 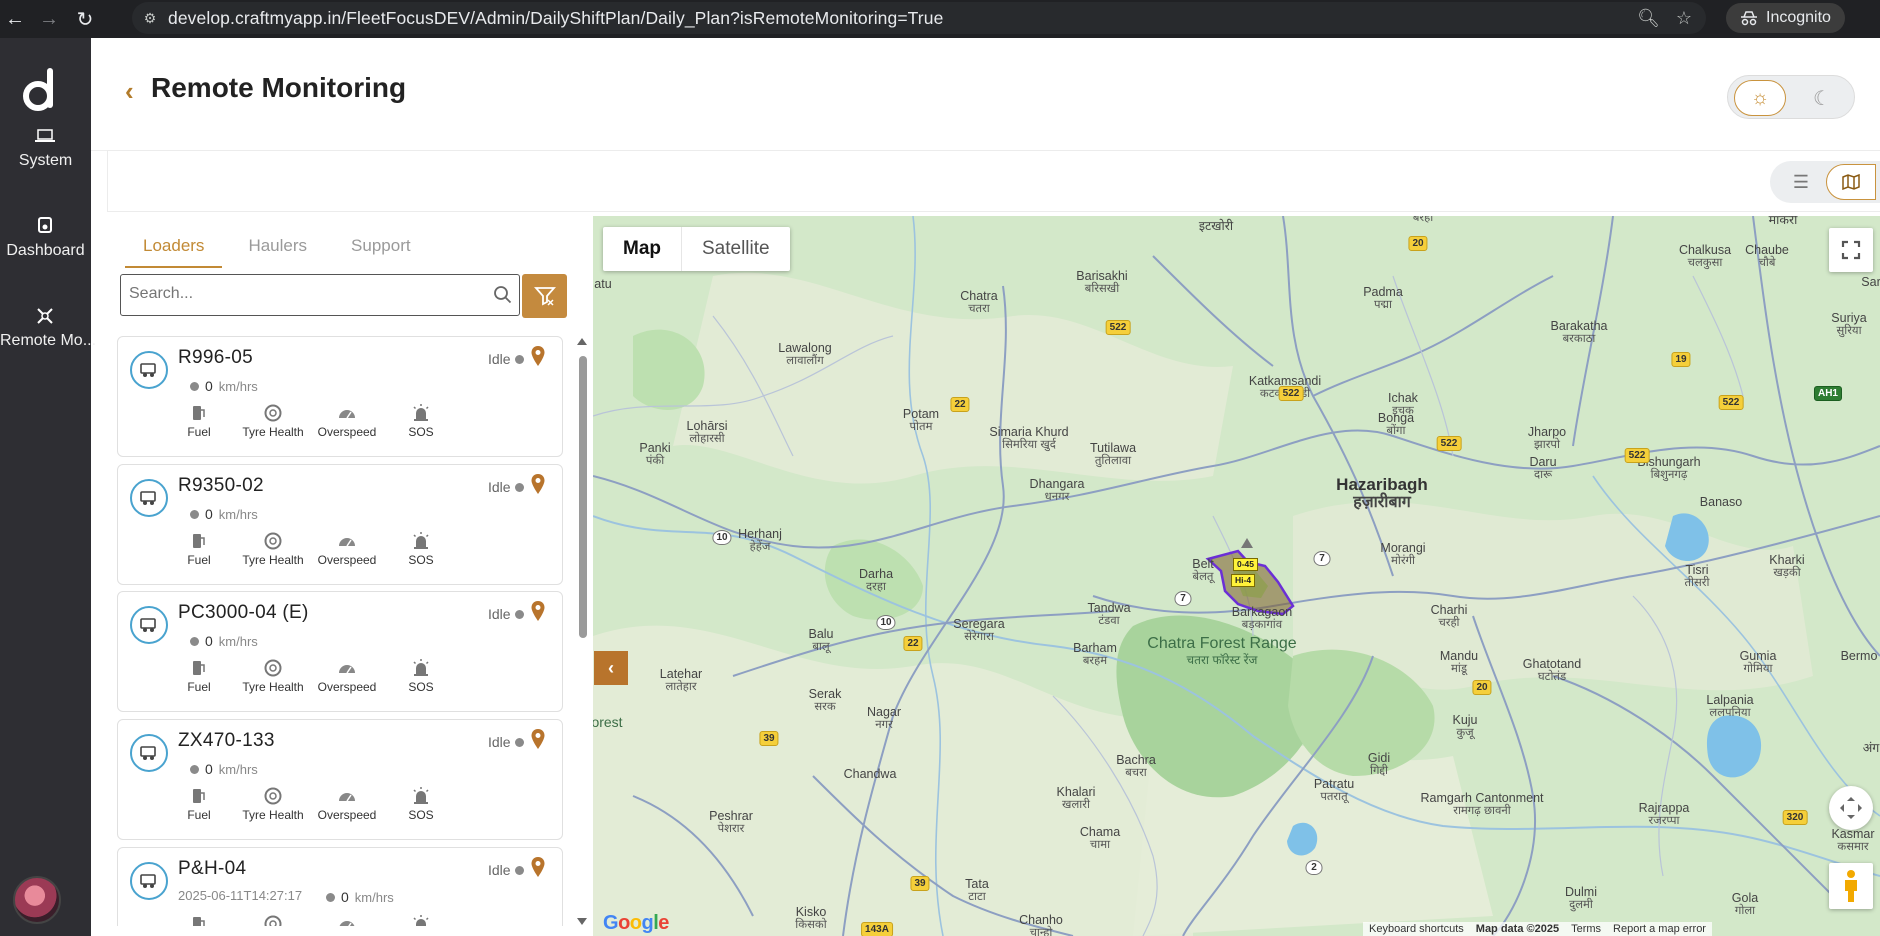 What do you see at coordinates (1581, 898) in the screenshot?
I see `map-label-dulmi: Dulmi दुलमी` at bounding box center [1581, 898].